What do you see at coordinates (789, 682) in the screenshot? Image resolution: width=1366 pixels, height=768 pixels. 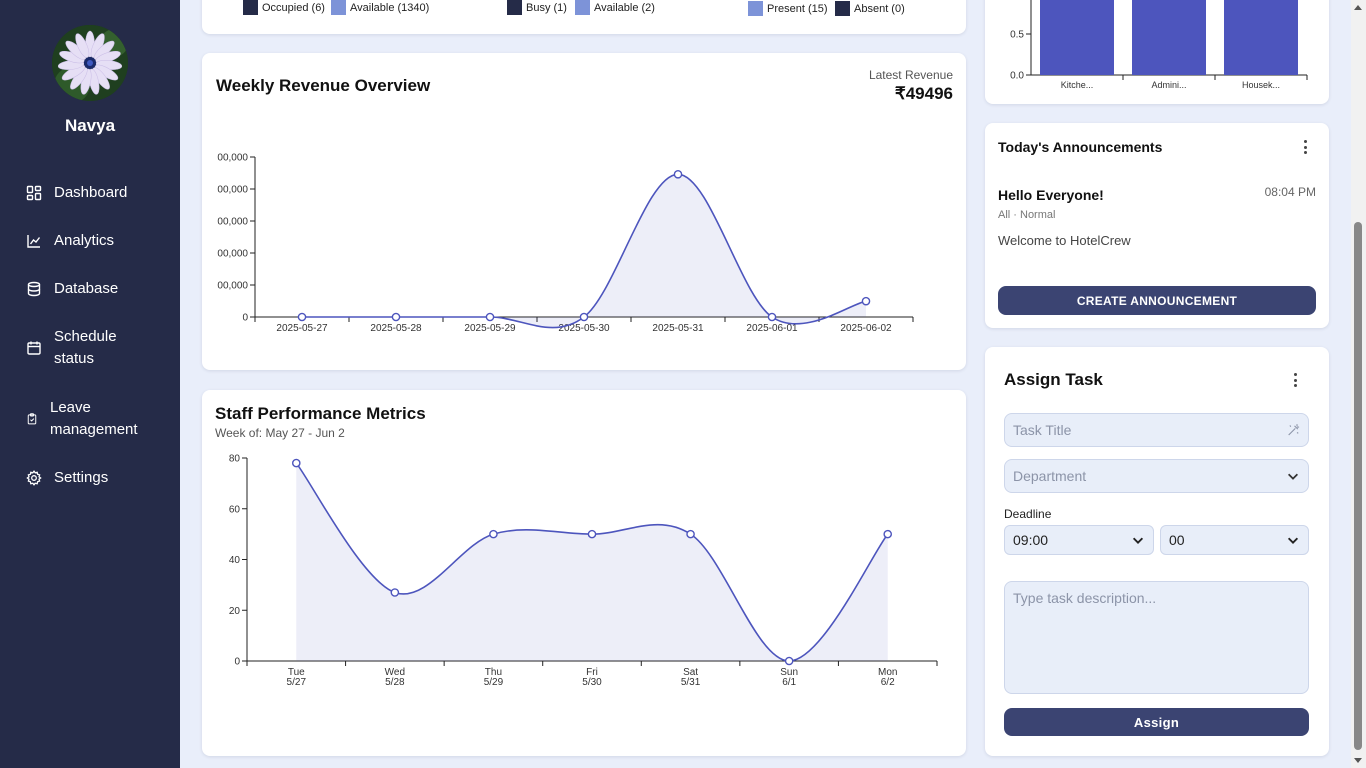 I see `x-tick-sublabel: 6/1` at bounding box center [789, 682].